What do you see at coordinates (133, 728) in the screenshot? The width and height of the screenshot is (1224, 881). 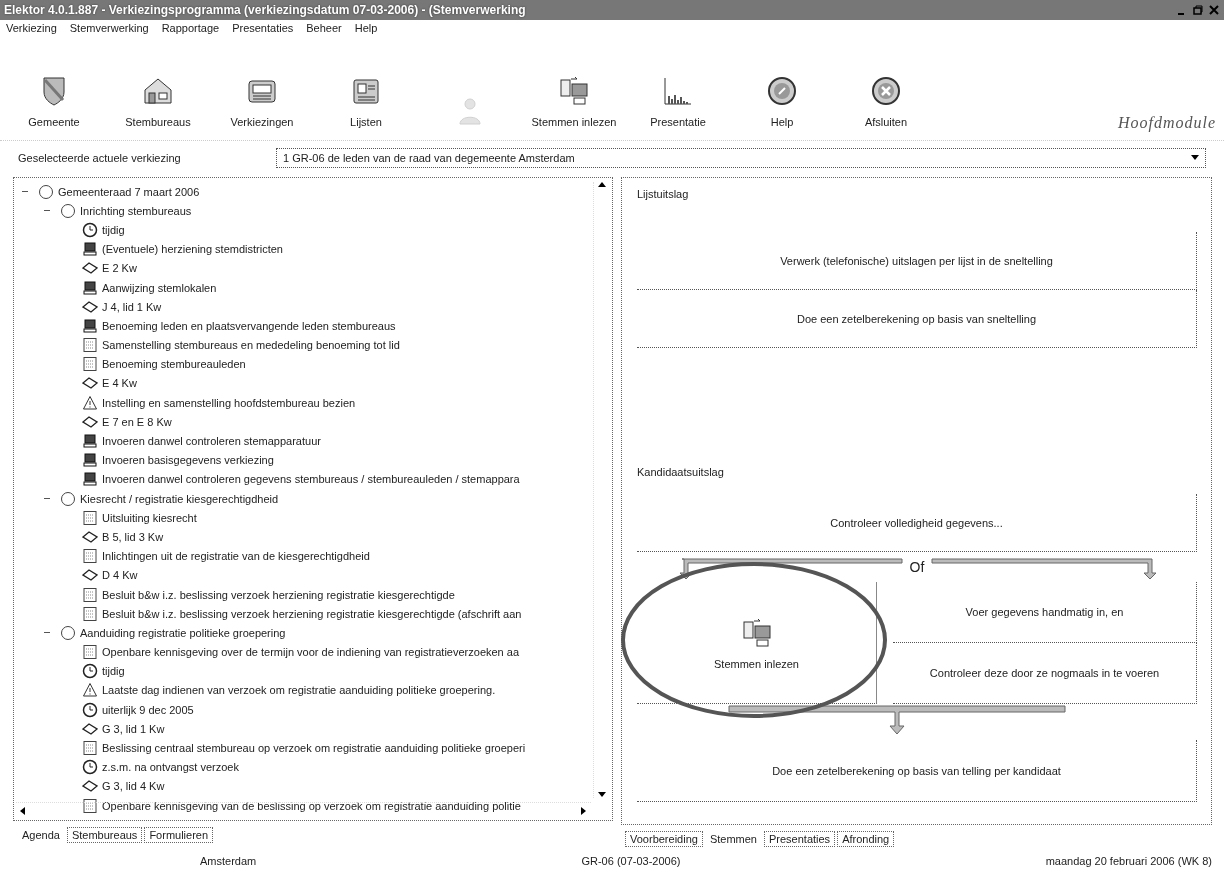 I see `tree-item: G 3, lid 1 Kw` at bounding box center [133, 728].